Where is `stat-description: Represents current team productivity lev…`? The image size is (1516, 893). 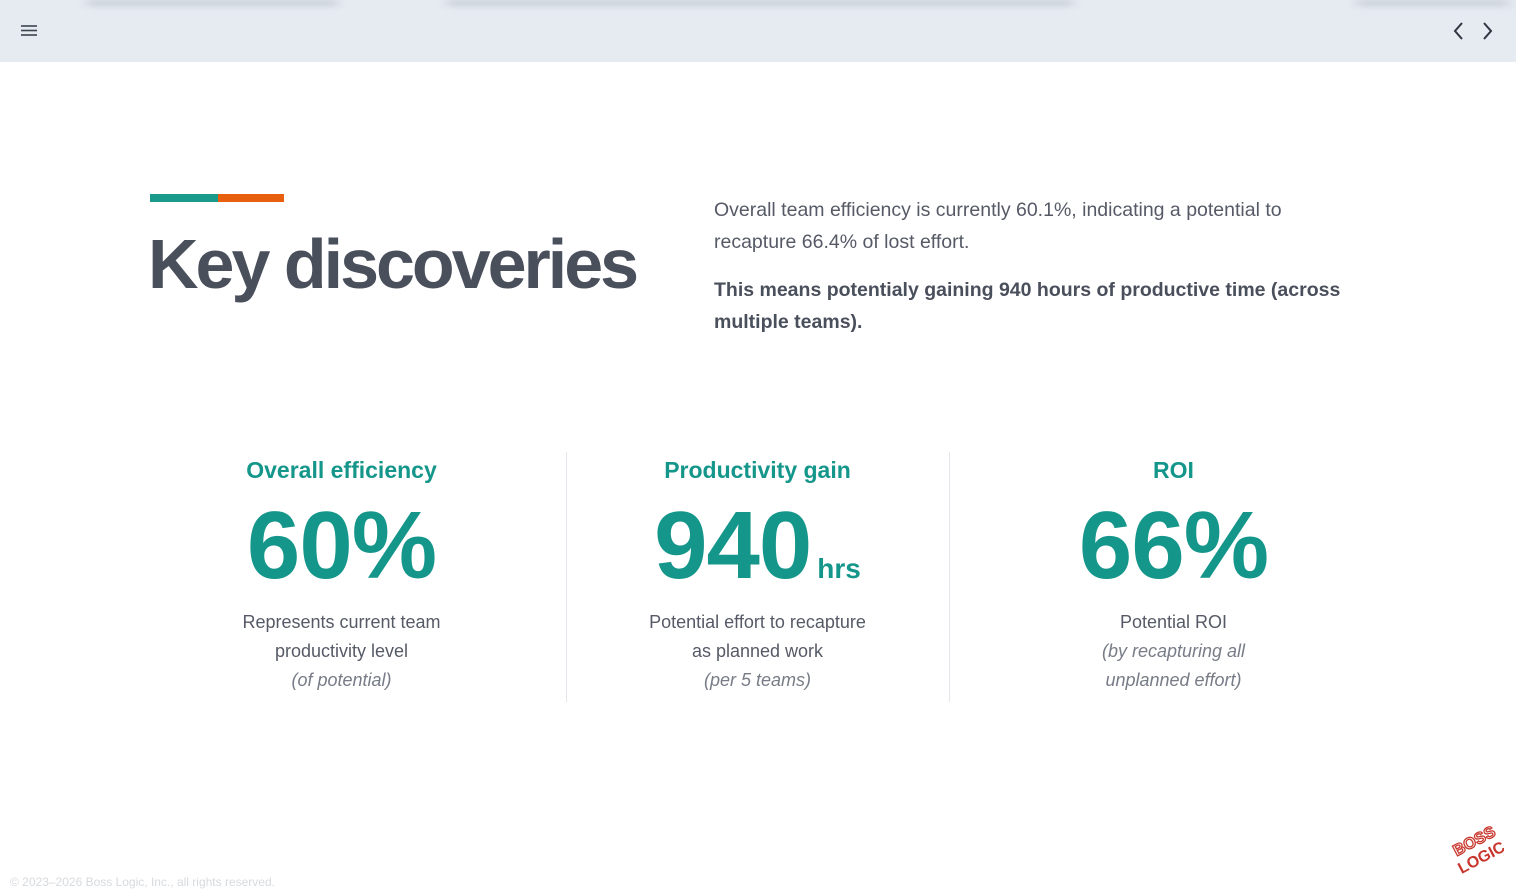 stat-description: Represents current team productivity lev… is located at coordinates (341, 636).